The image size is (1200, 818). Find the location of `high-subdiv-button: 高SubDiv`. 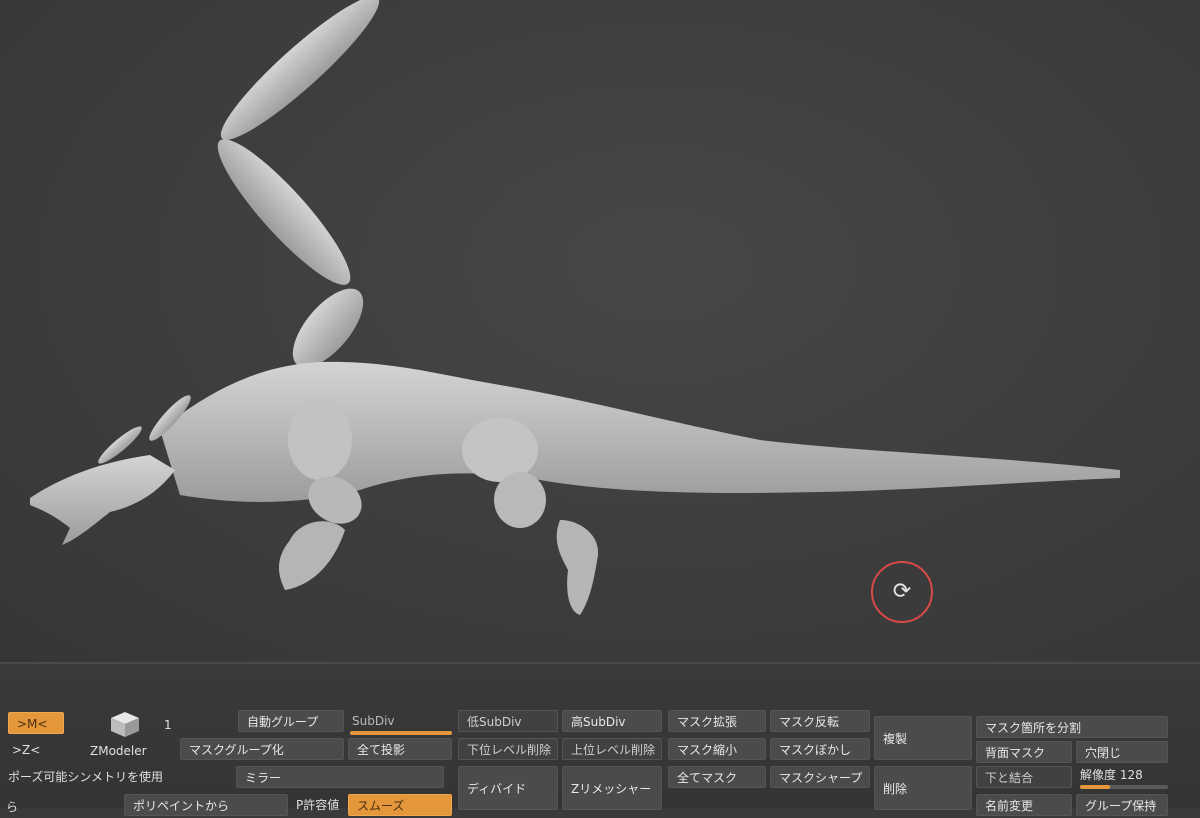

high-subdiv-button: 高SubDiv is located at coordinates (612, 721).